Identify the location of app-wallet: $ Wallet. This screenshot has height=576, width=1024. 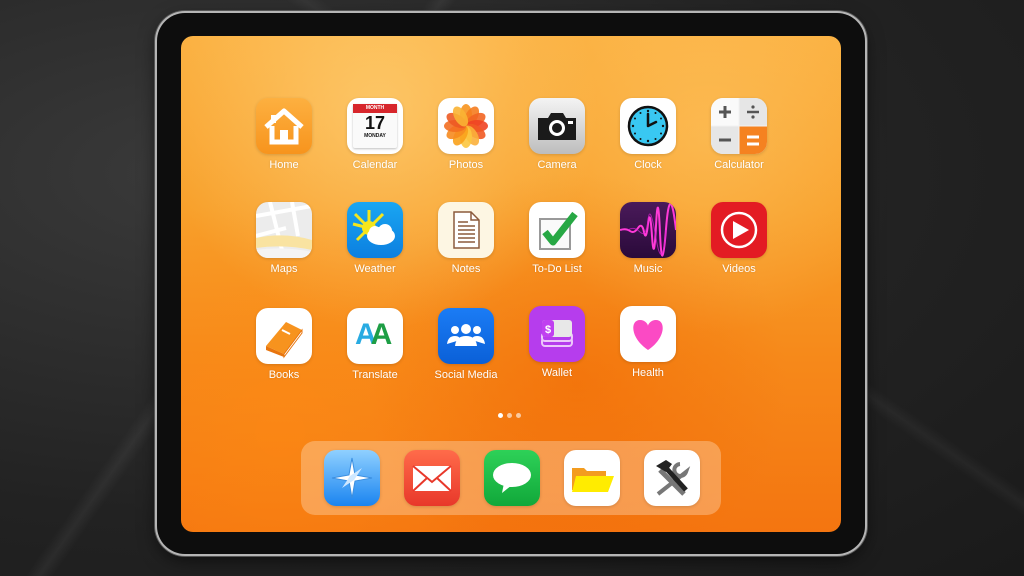
(557, 342).